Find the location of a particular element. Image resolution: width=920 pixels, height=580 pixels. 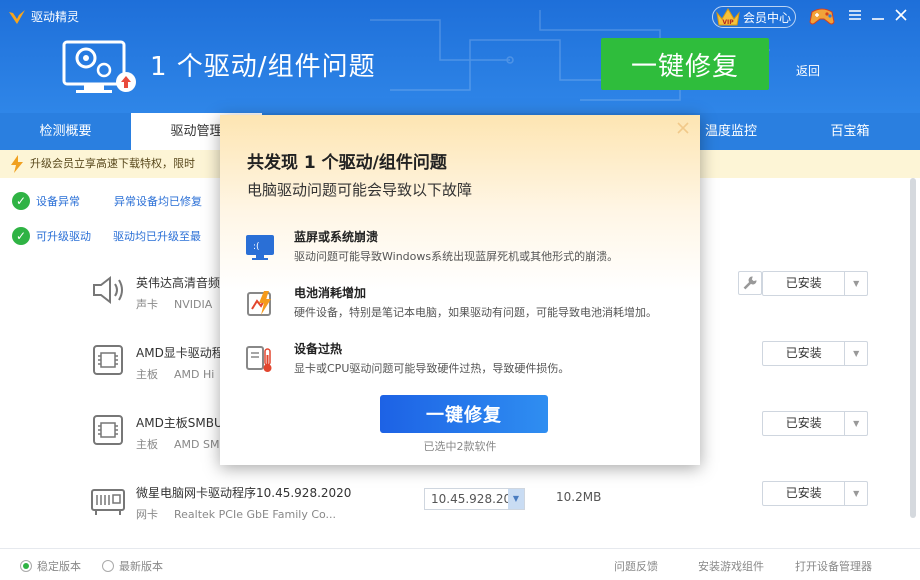

driver-meta: 主板 AMD SM is located at coordinates (177, 444).